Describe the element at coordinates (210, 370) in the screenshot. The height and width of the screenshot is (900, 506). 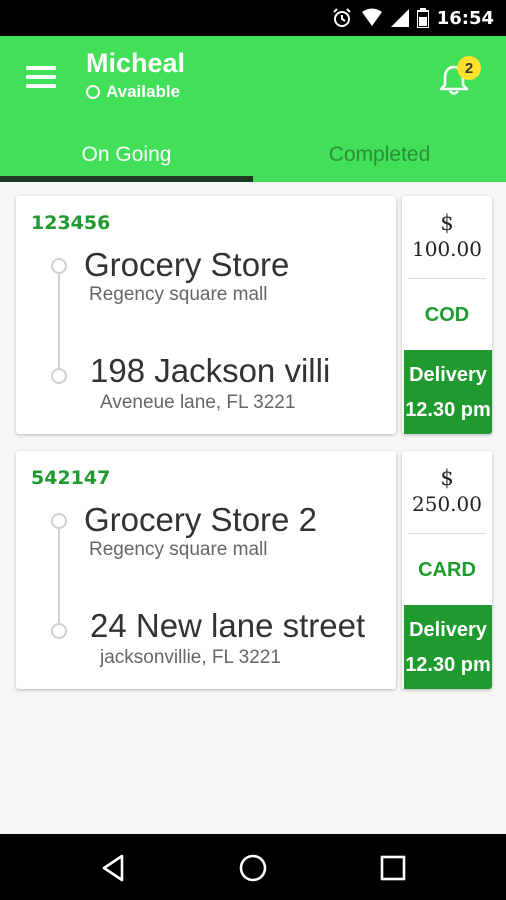
I see `drop-name: 198 Jackson villi` at that location.